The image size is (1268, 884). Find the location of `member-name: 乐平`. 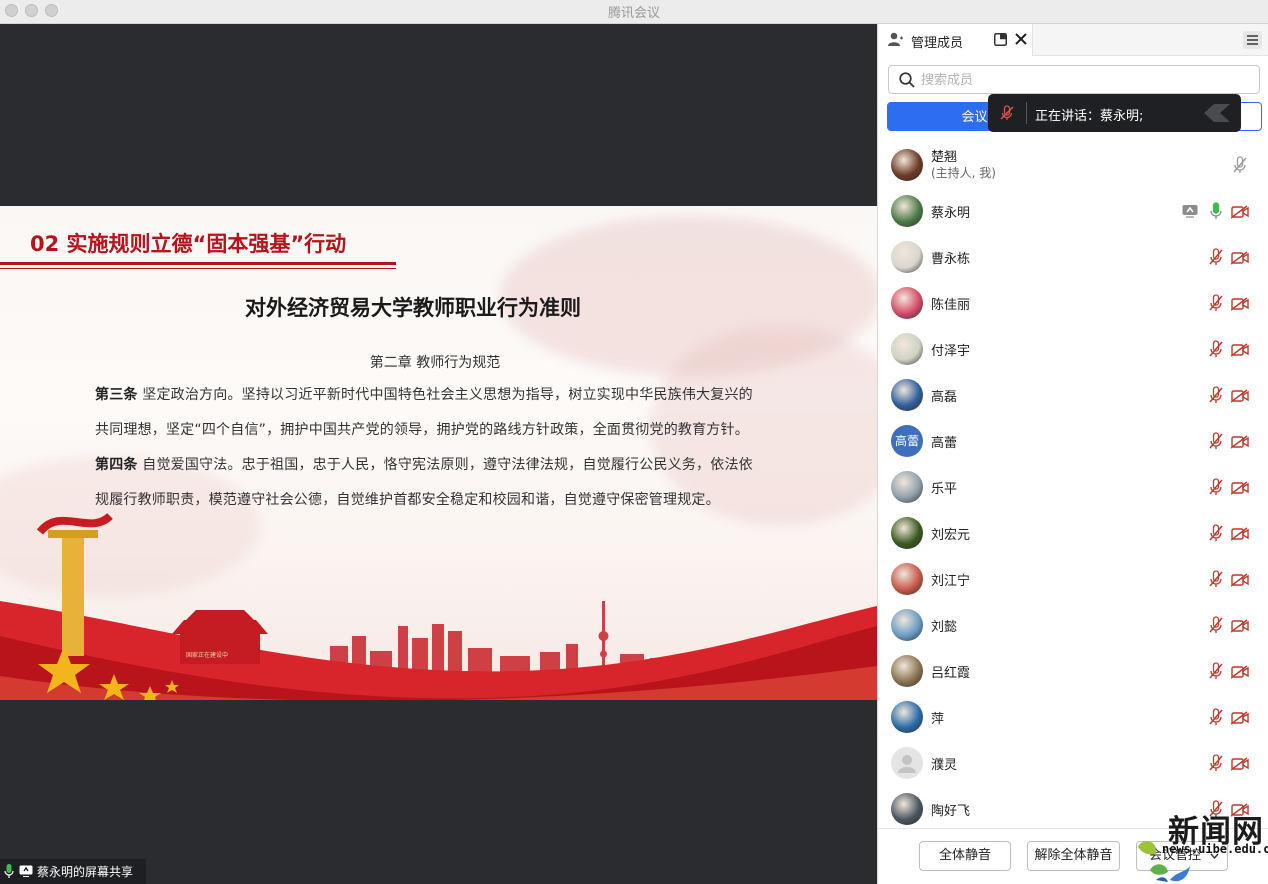

member-name: 乐平 is located at coordinates (944, 489).